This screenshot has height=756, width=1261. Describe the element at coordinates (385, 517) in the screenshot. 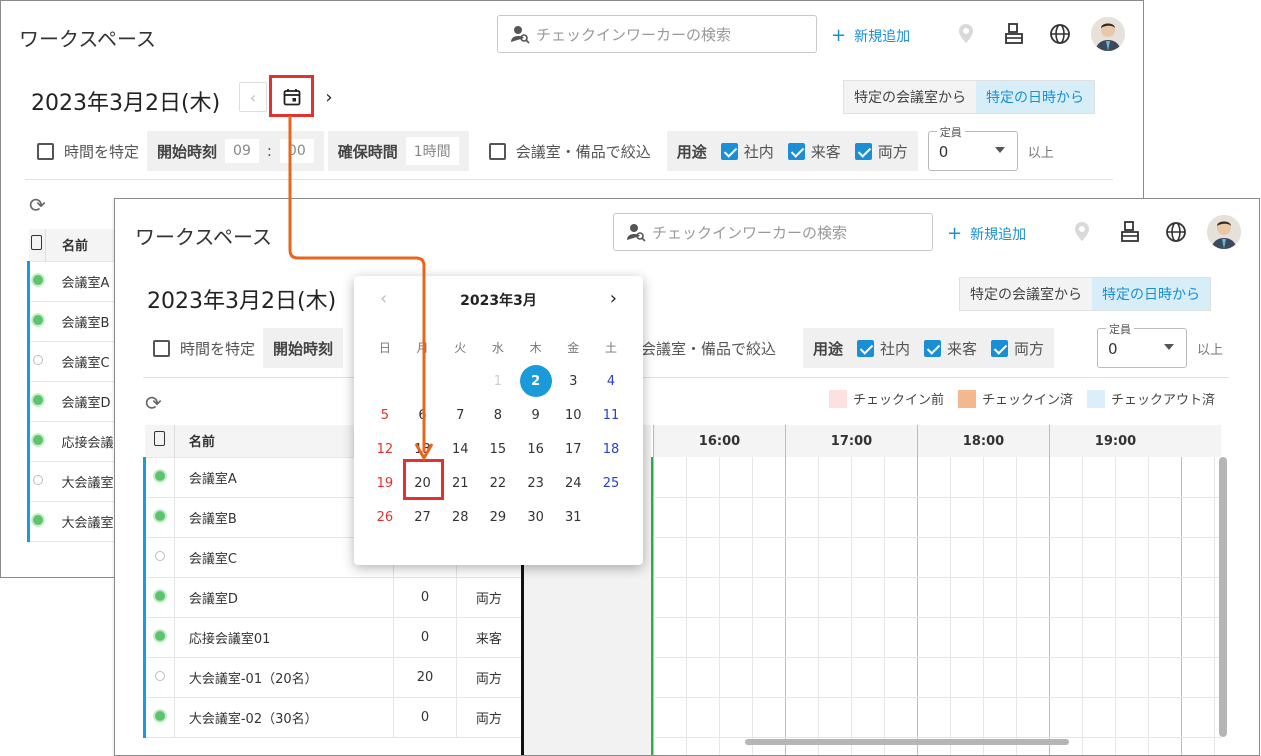

I see `calendar-day: 26` at that location.